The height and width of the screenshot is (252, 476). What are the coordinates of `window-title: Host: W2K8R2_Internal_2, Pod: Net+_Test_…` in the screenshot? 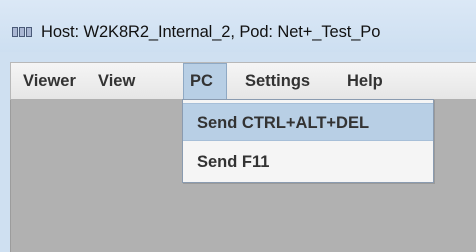 It's located at (211, 32).